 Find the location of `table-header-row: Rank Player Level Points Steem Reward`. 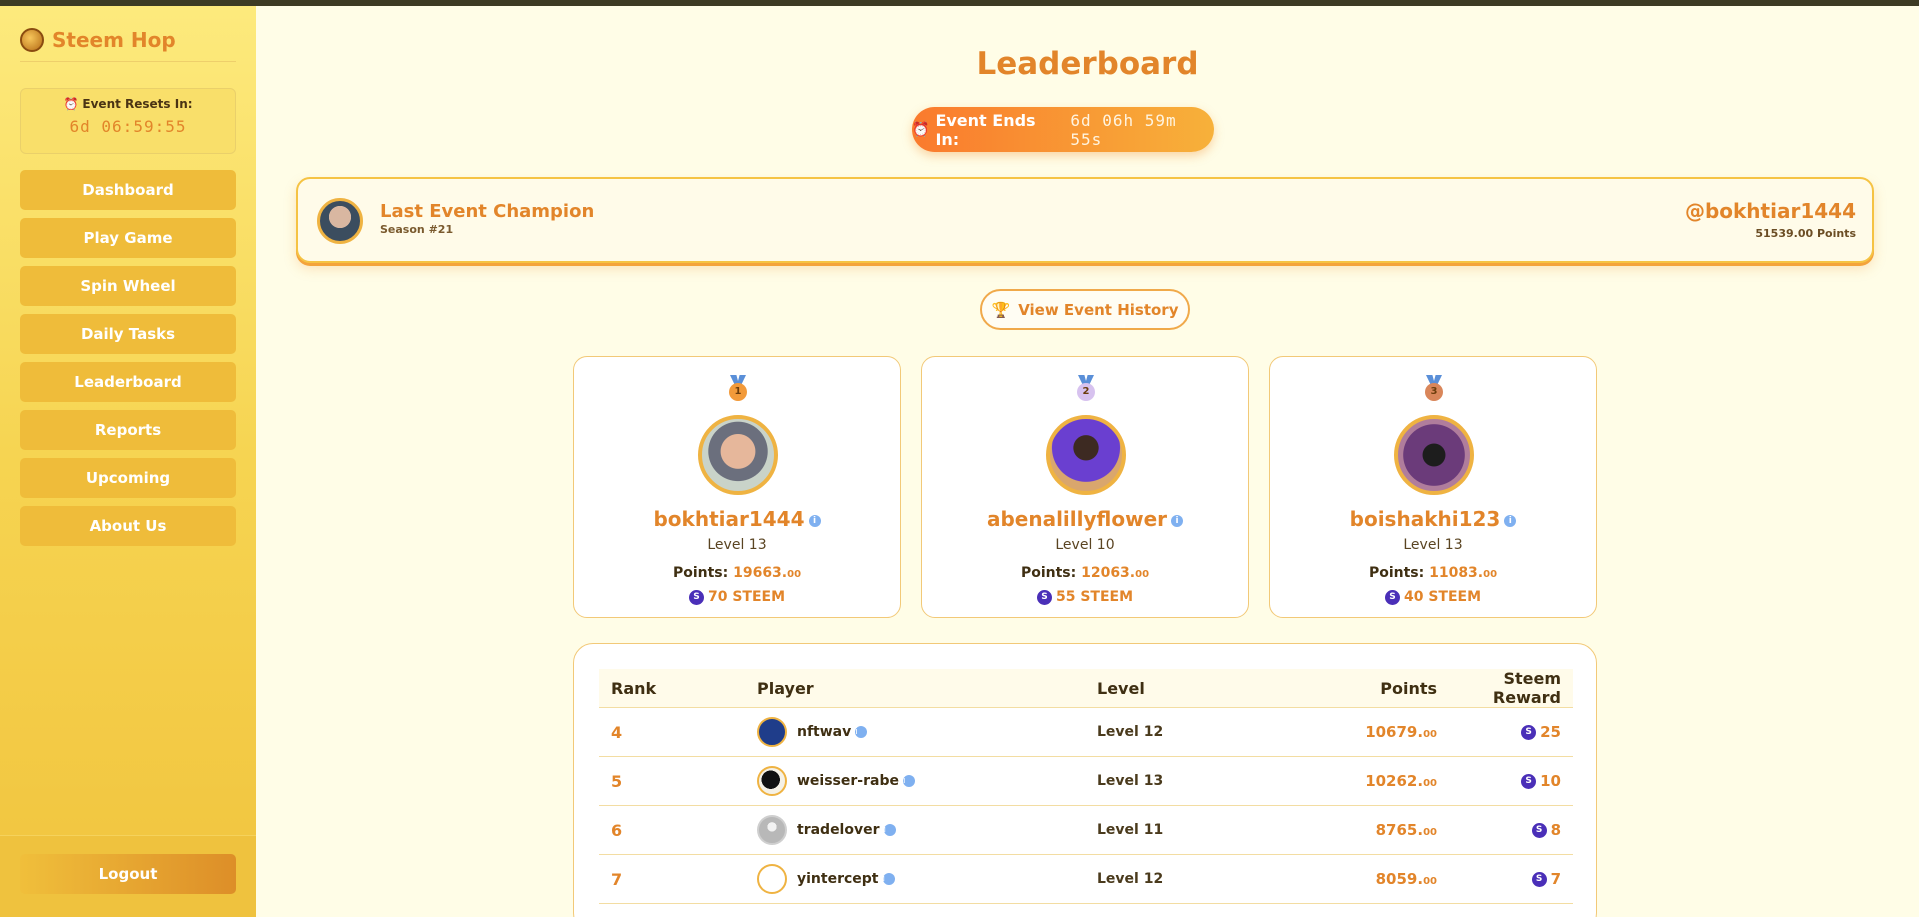

table-header-row: Rank Player Level Points Steem Reward is located at coordinates (1086, 688).